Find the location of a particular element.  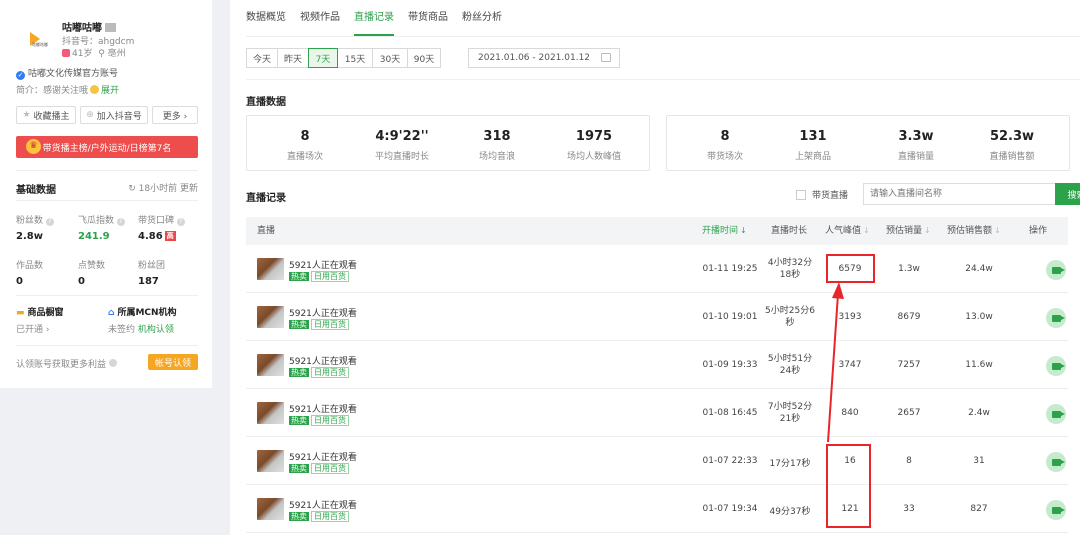

range-yesterday: 昨天 is located at coordinates (293, 58).